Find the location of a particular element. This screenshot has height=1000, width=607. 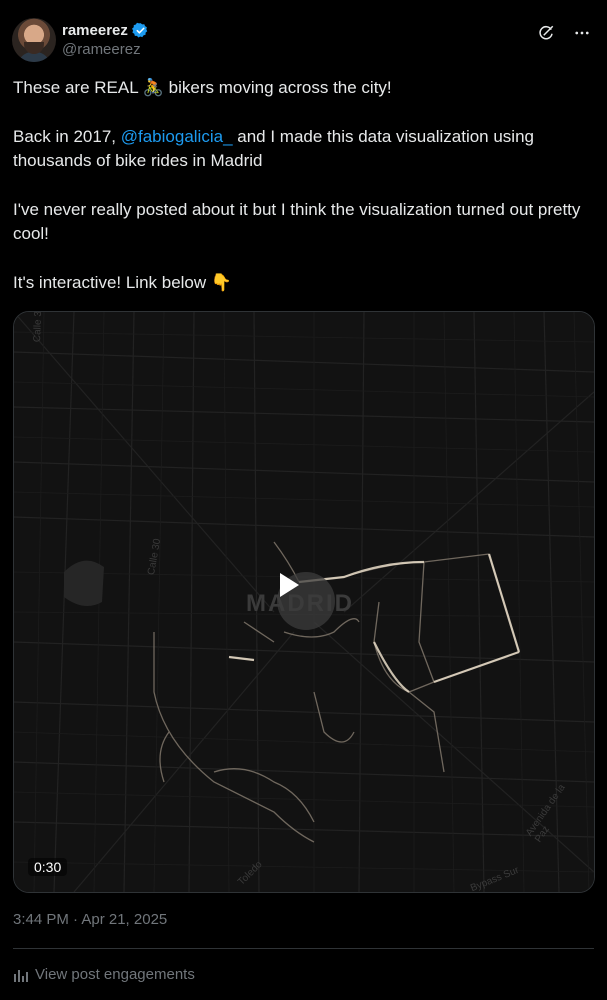

analytics-icon is located at coordinates (21, 975).